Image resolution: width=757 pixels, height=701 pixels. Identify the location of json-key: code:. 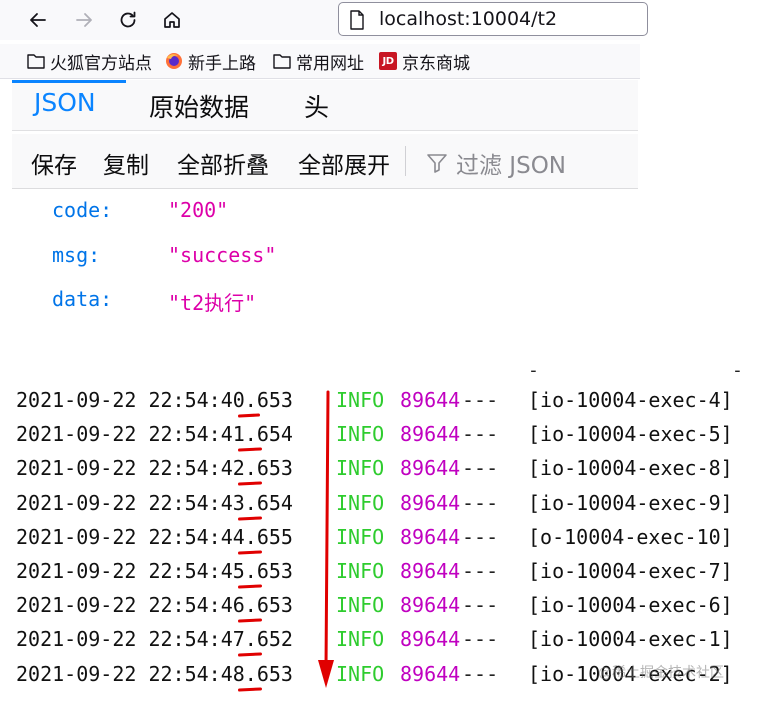
(82, 210).